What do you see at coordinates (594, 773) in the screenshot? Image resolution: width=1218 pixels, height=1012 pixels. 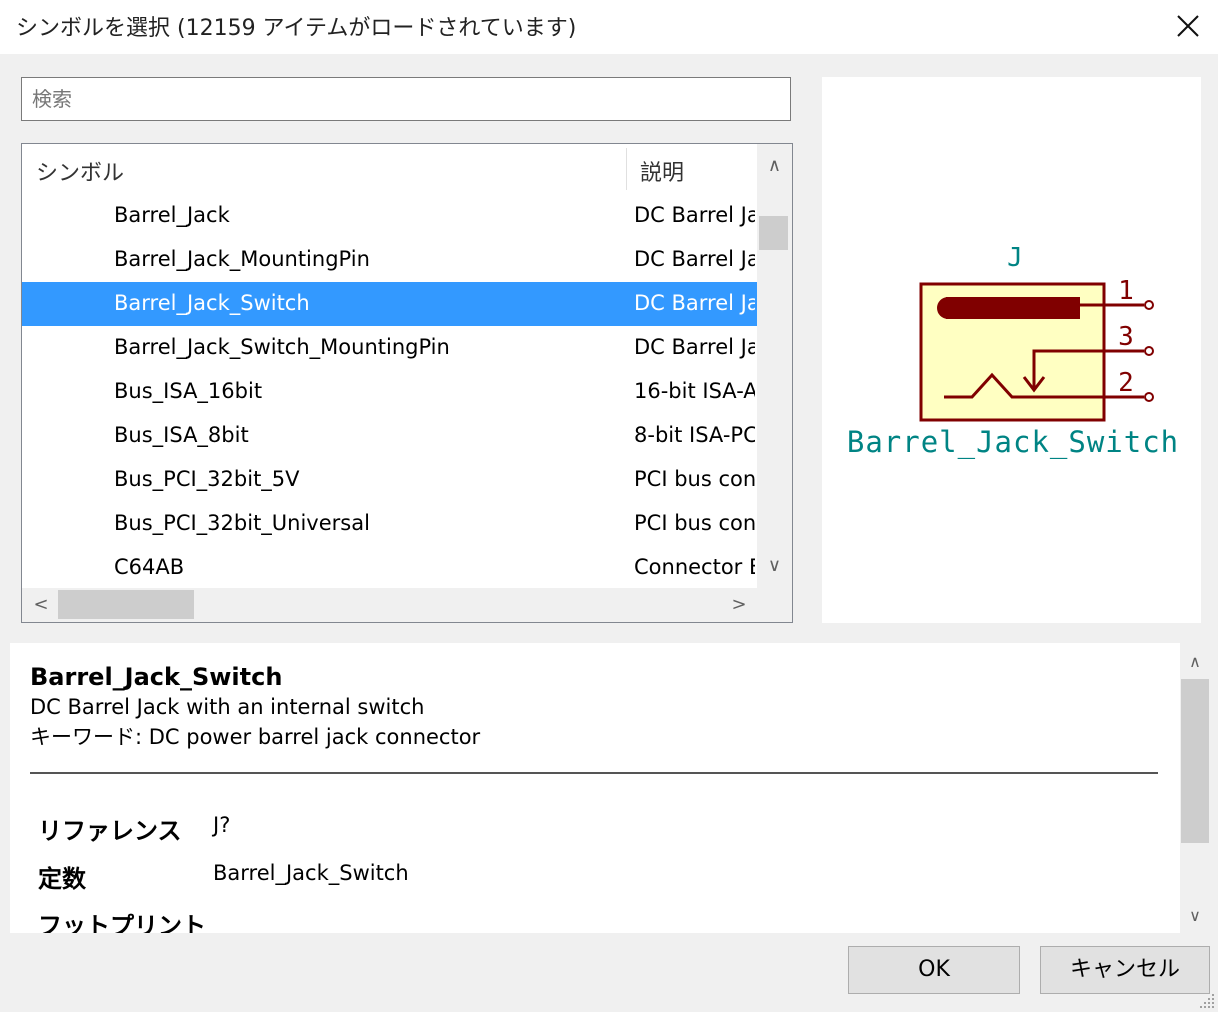 I see `details-divider` at bounding box center [594, 773].